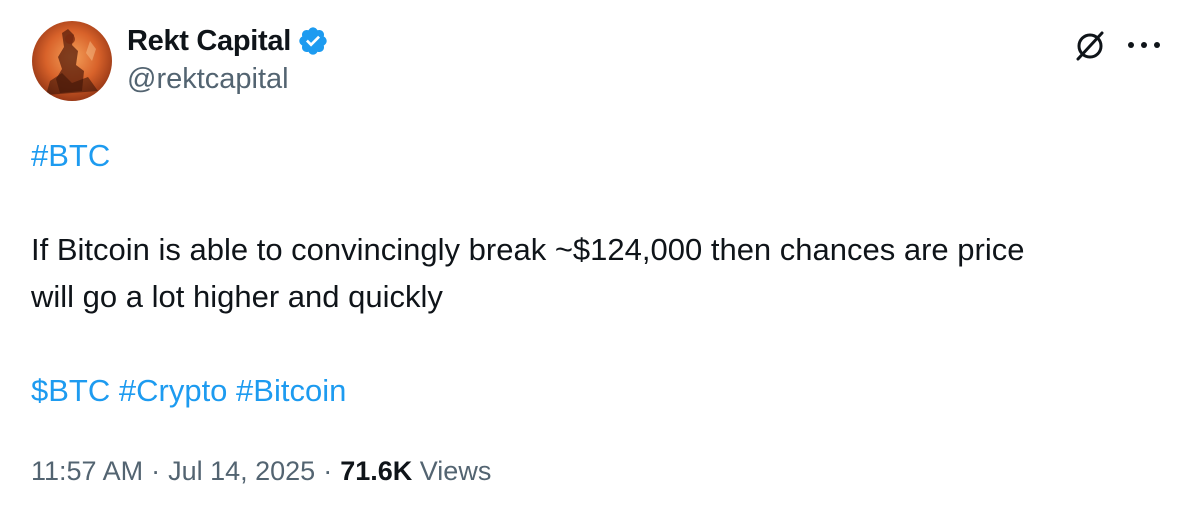 The image size is (1194, 522). Describe the element at coordinates (376, 471) in the screenshot. I see `views-count: 71.6K` at that location.